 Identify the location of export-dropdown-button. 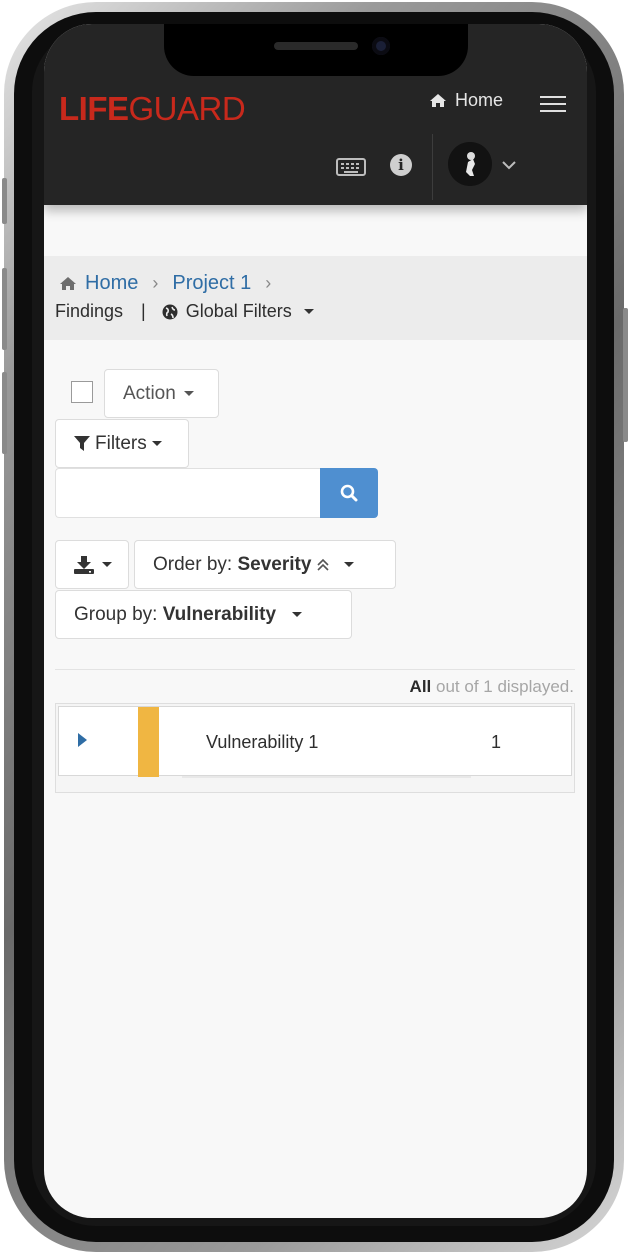
(92, 564).